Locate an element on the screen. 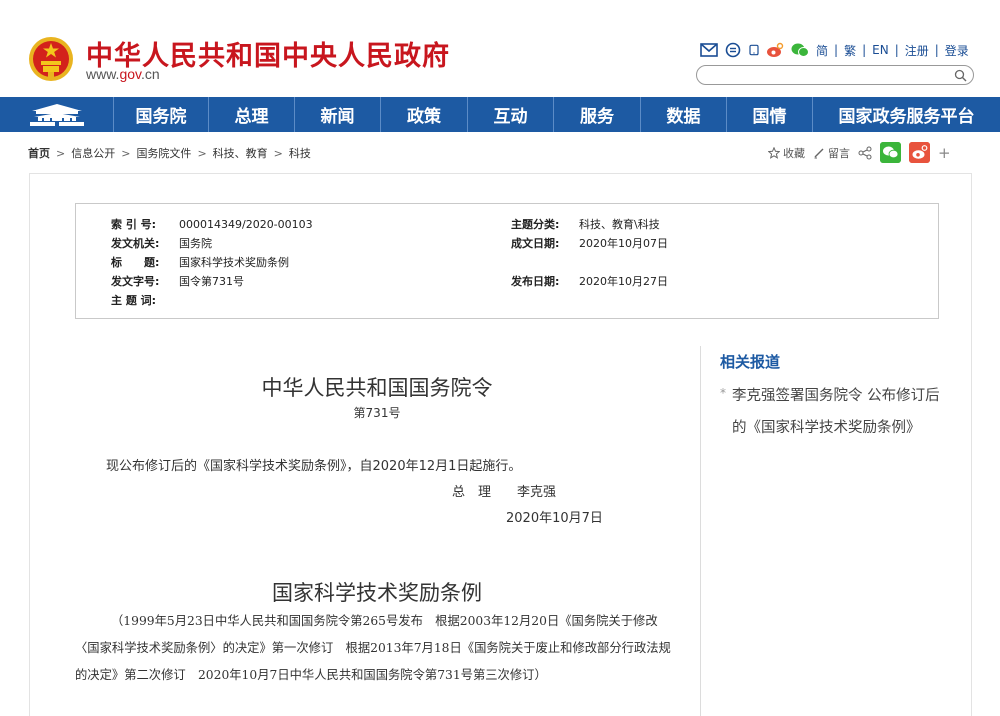 The image size is (1000, 716). comment-label: 留言 is located at coordinates (839, 153).